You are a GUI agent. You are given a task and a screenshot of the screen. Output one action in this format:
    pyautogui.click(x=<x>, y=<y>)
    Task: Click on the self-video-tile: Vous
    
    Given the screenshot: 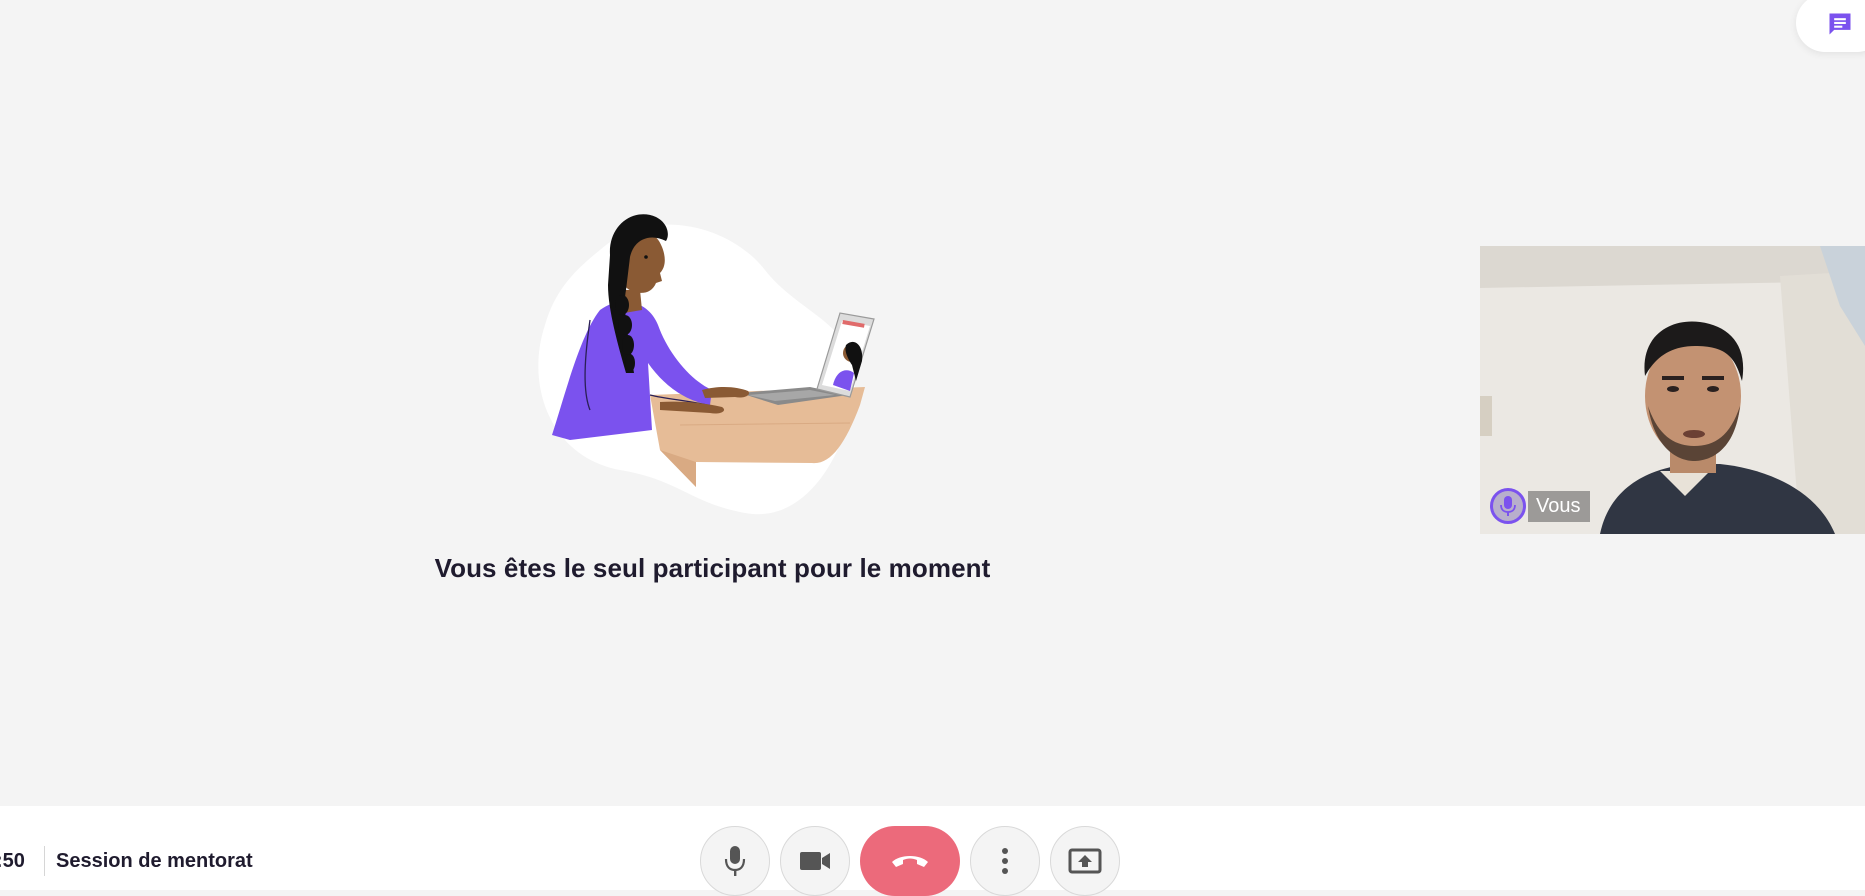 What is the action you would take?
    pyautogui.click(x=1672, y=390)
    